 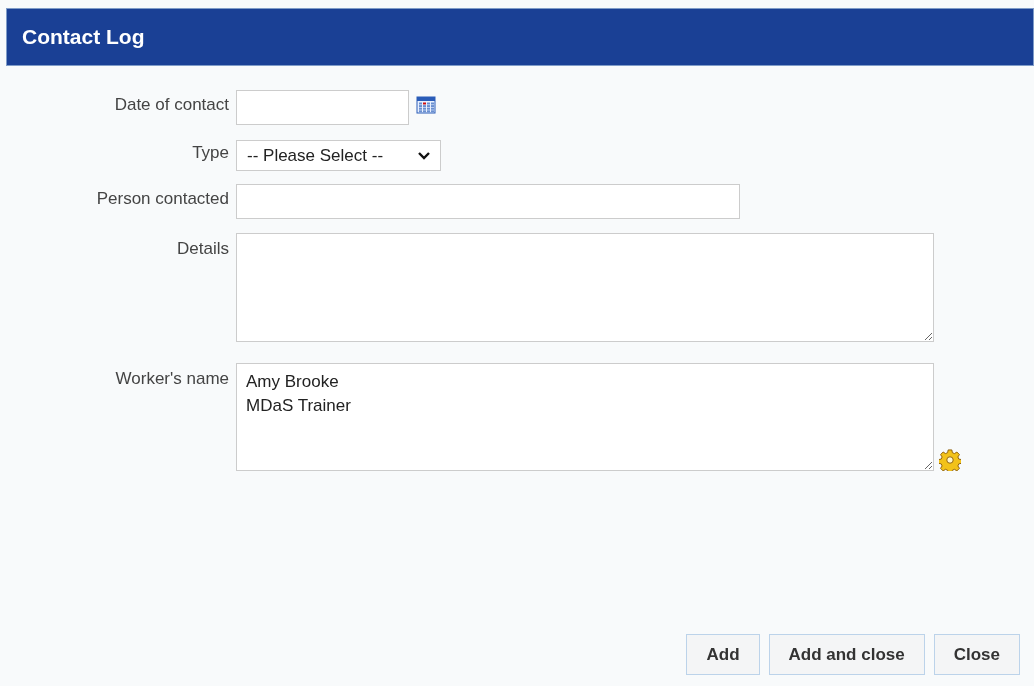 I want to click on action-button: Close, so click(x=976, y=654).